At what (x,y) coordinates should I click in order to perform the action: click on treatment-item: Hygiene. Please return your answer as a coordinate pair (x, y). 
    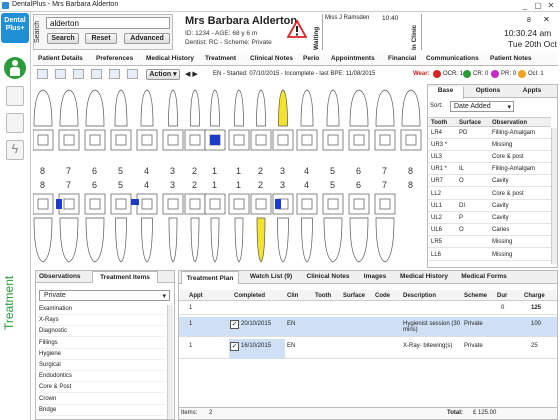
    Looking at the image, I should click on (102, 355).